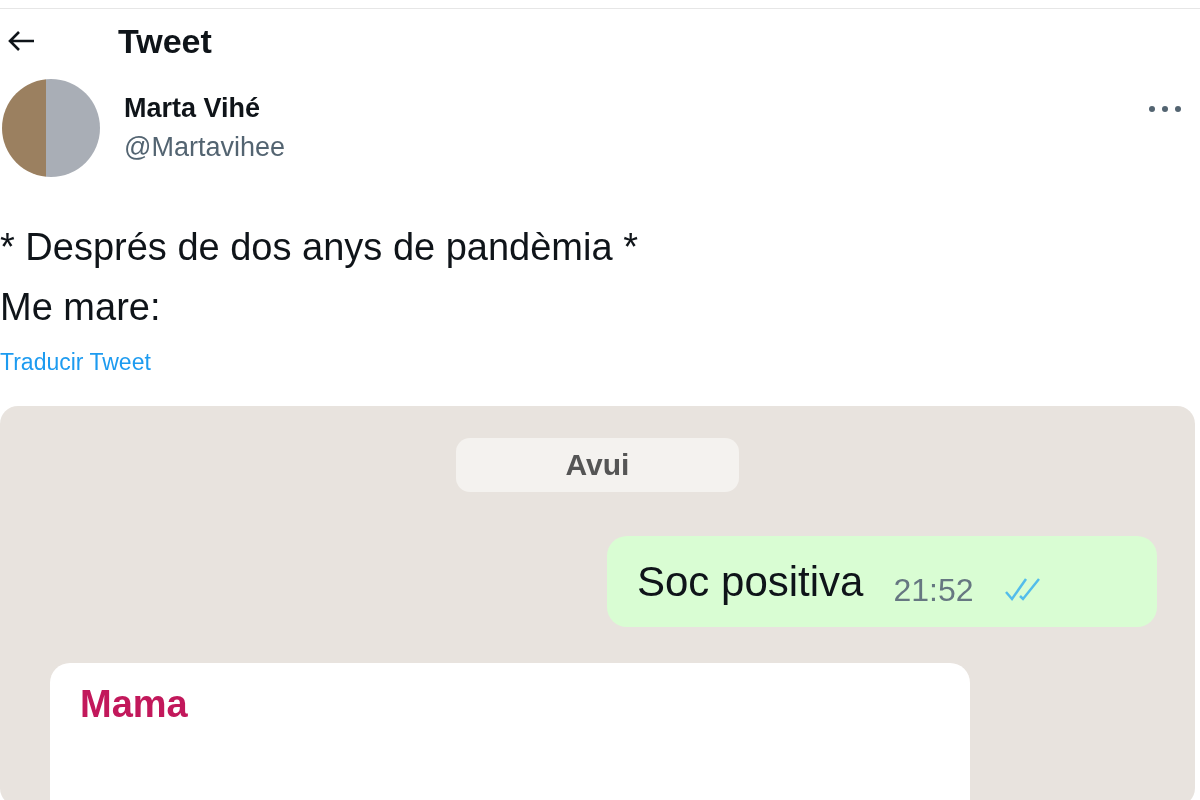 This screenshot has width=1200, height=800. What do you see at coordinates (319, 247) in the screenshot?
I see `tweet-text: * Després de dos anys de pandèmia *` at bounding box center [319, 247].